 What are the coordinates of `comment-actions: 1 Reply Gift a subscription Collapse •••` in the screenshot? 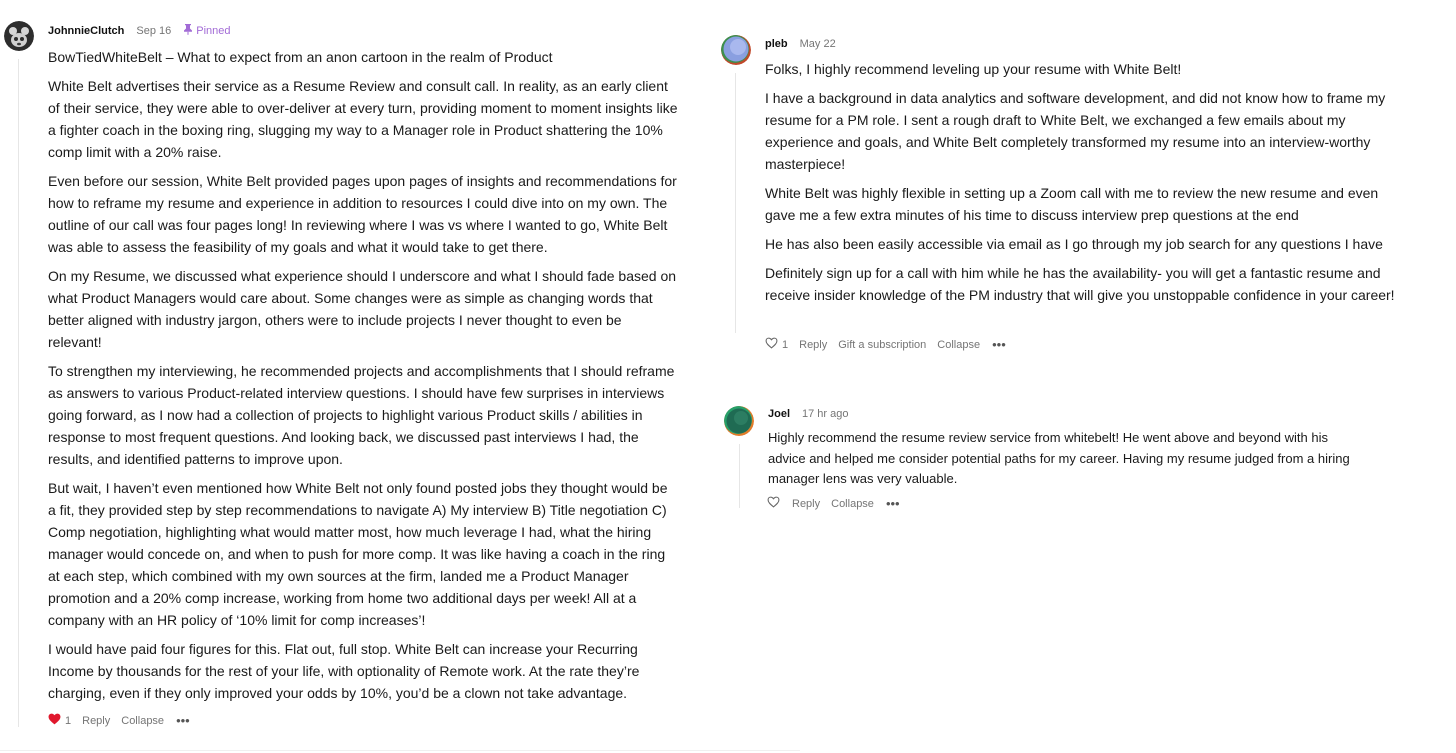 It's located at (885, 344).